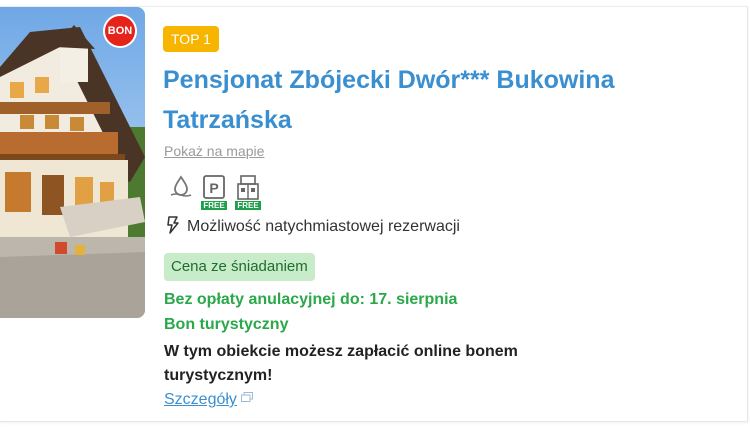  Describe the element at coordinates (226, 324) in the screenshot. I see `voucher-title: Bon turystyczny` at that location.